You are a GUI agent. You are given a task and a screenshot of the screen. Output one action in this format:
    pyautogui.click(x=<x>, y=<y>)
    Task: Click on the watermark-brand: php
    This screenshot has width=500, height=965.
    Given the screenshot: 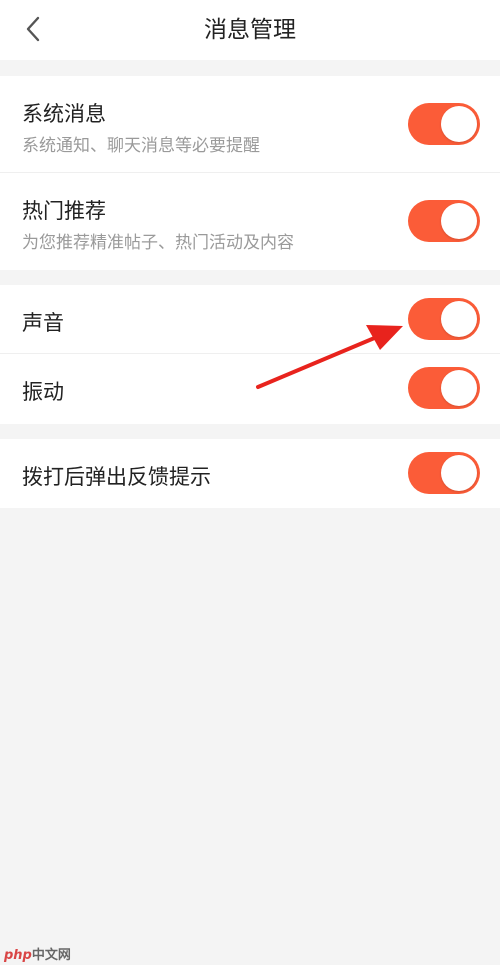 What is the action you would take?
    pyautogui.click(x=18, y=955)
    